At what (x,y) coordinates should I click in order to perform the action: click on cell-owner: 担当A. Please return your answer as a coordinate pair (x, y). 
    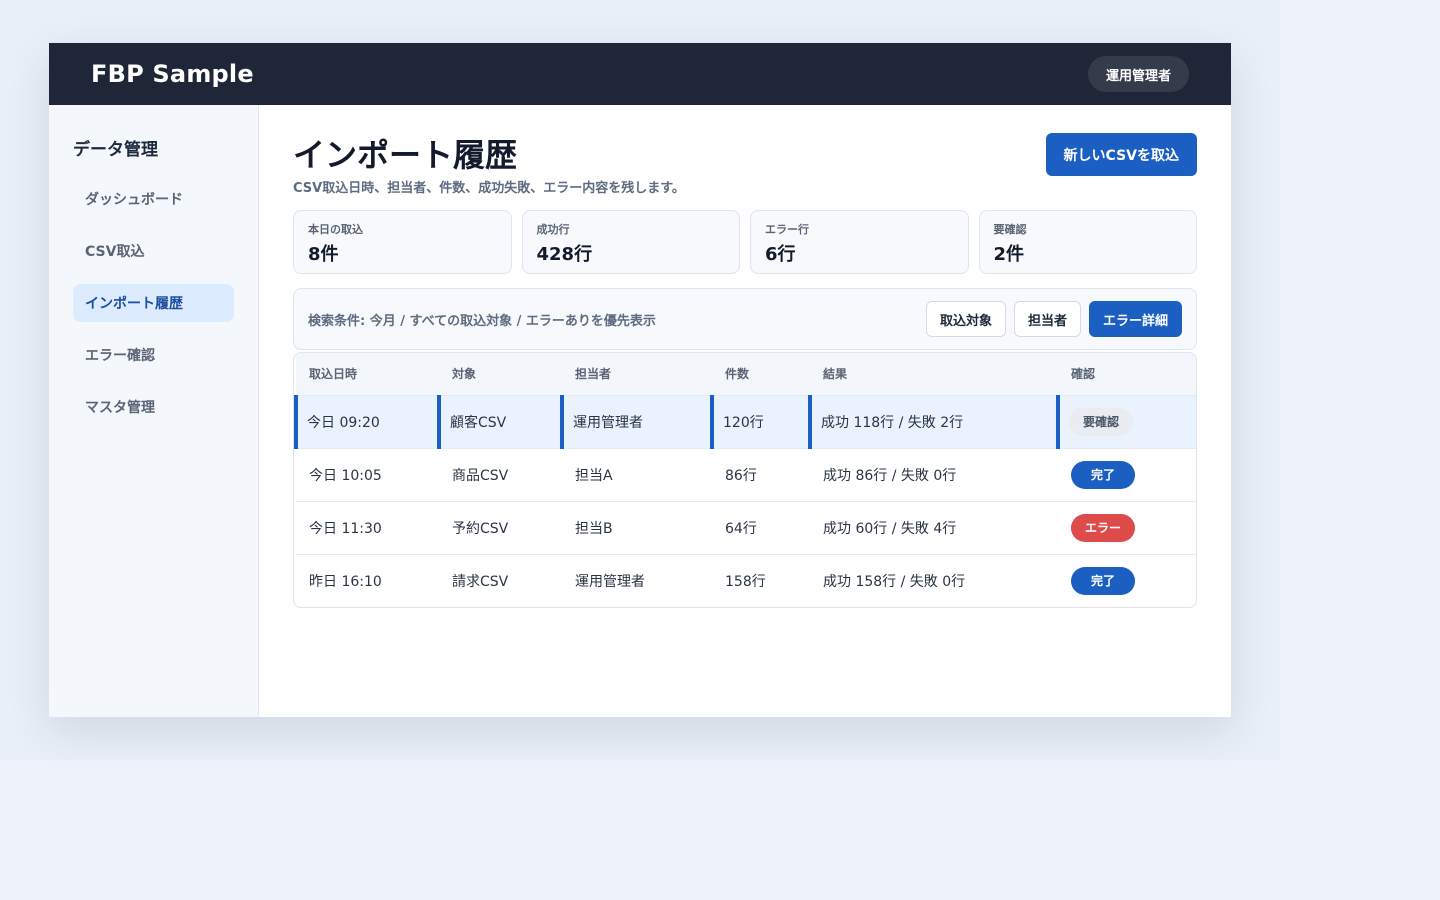
    Looking at the image, I should click on (637, 475).